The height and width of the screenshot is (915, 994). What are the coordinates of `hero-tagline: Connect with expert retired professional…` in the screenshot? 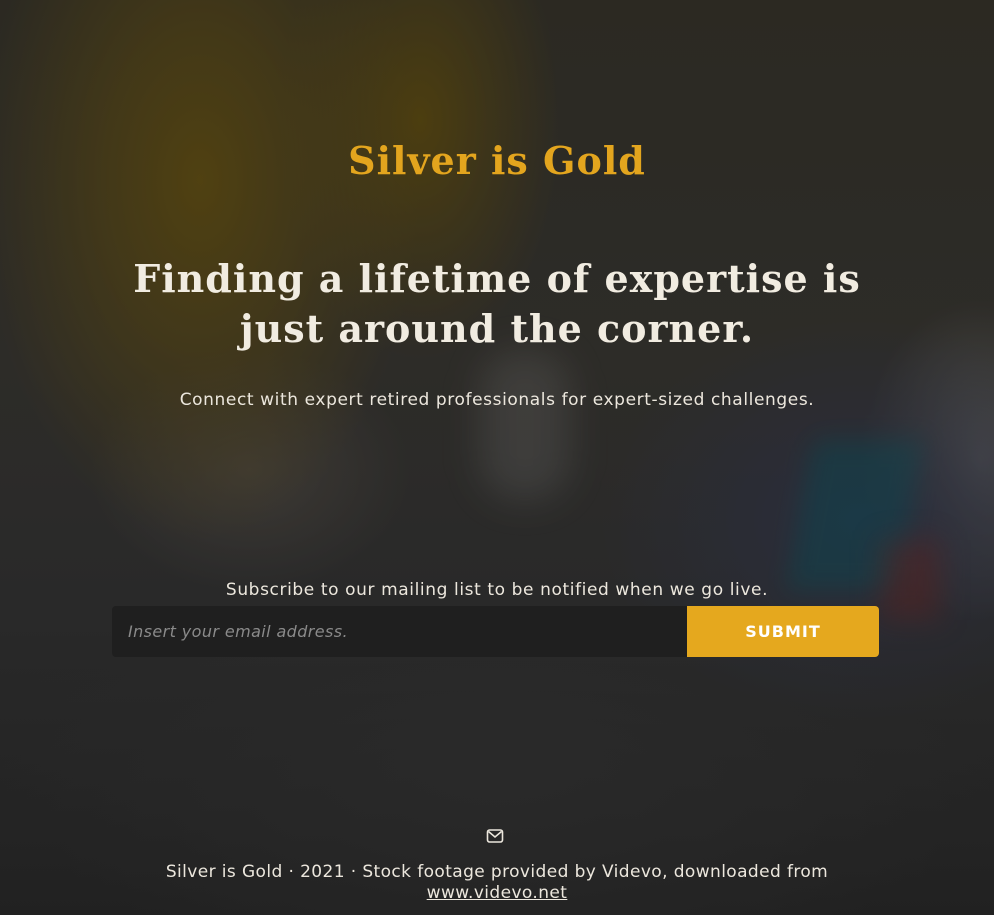 It's located at (497, 400).